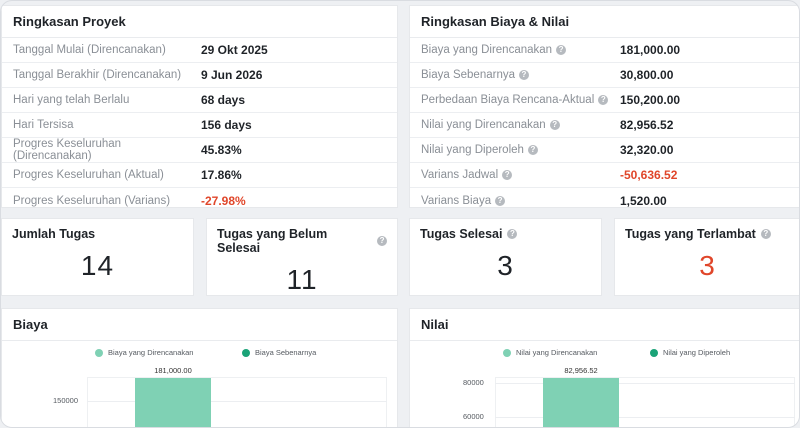  What do you see at coordinates (54, 234) in the screenshot?
I see `card-title-text: Jumlah Tugas` at bounding box center [54, 234].